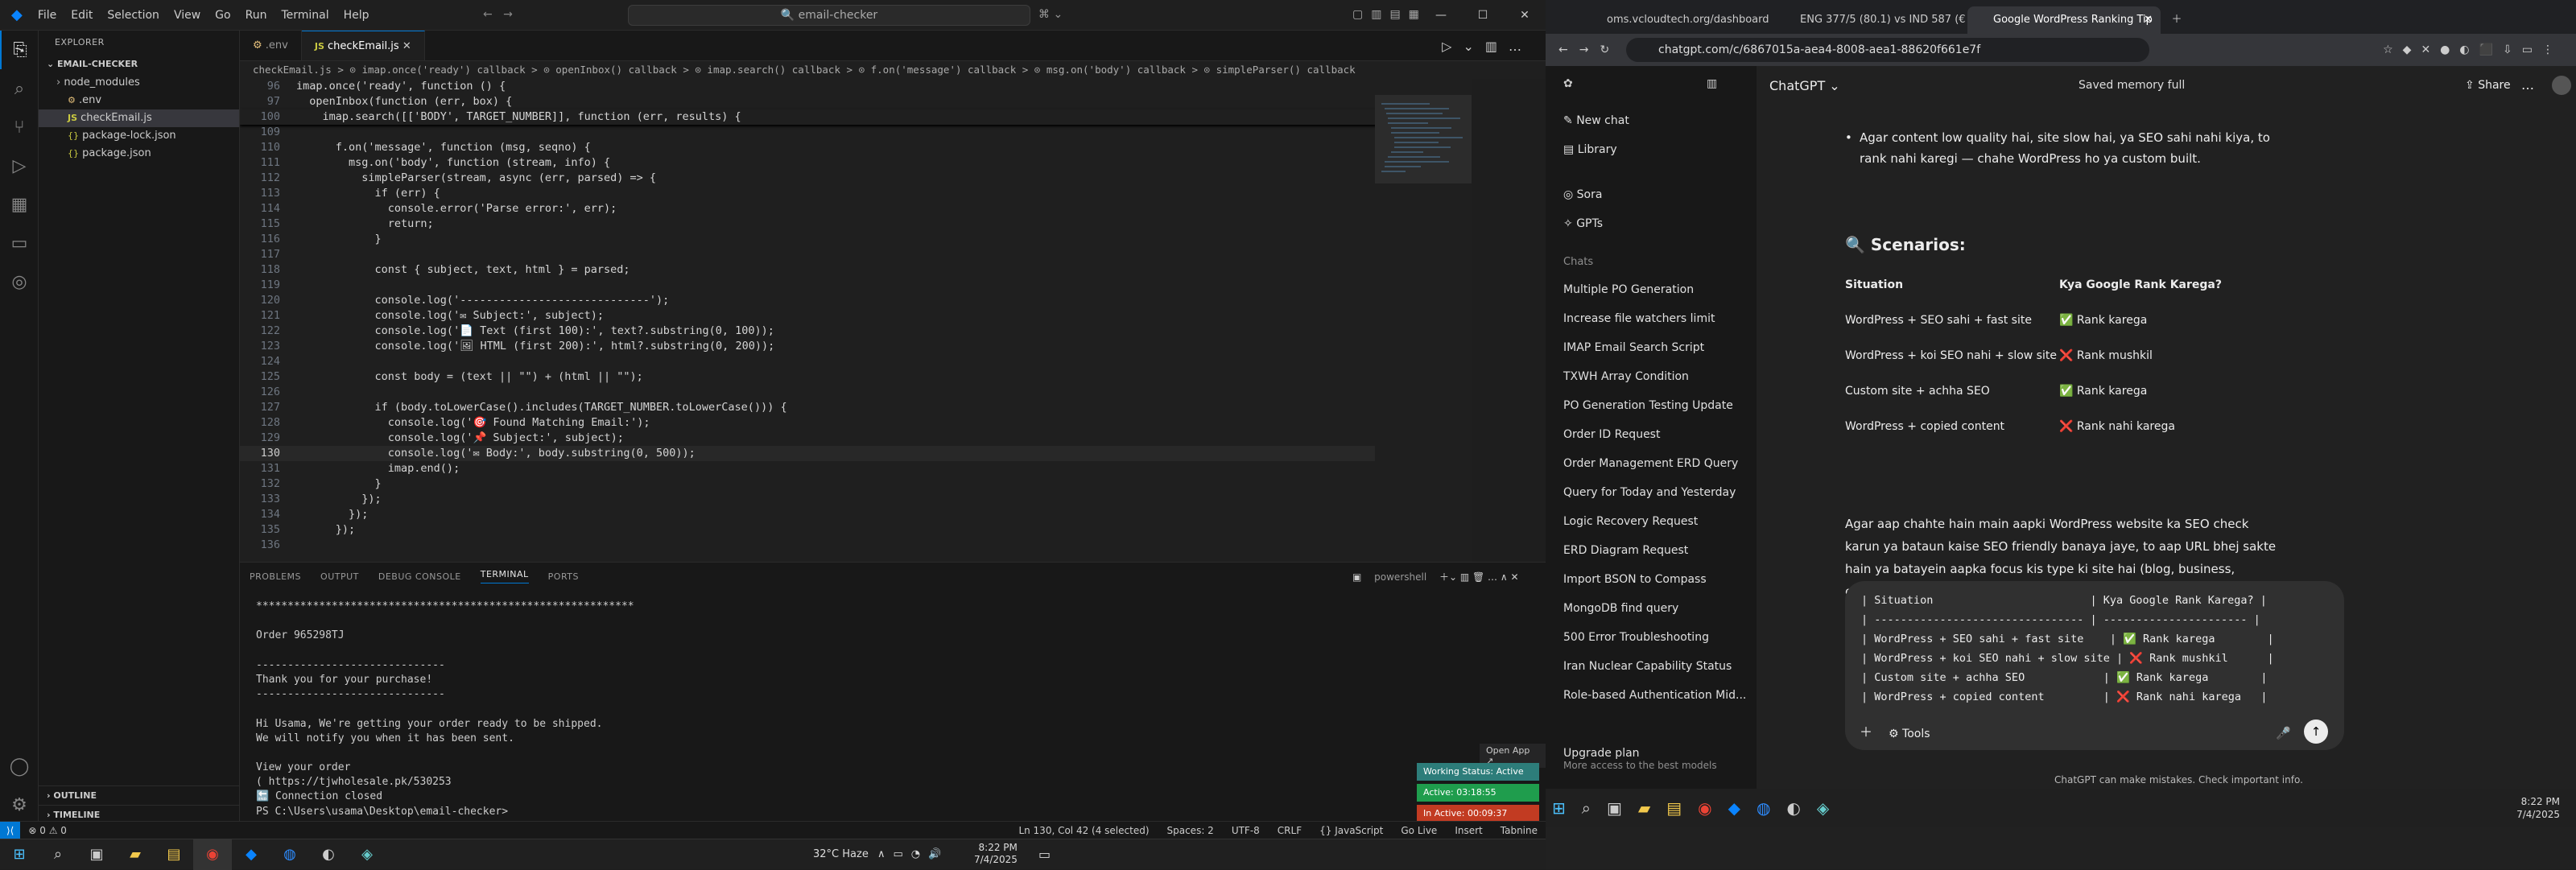  What do you see at coordinates (1651, 434) in the screenshot?
I see `chat-history-item: Order ID Request` at bounding box center [1651, 434].